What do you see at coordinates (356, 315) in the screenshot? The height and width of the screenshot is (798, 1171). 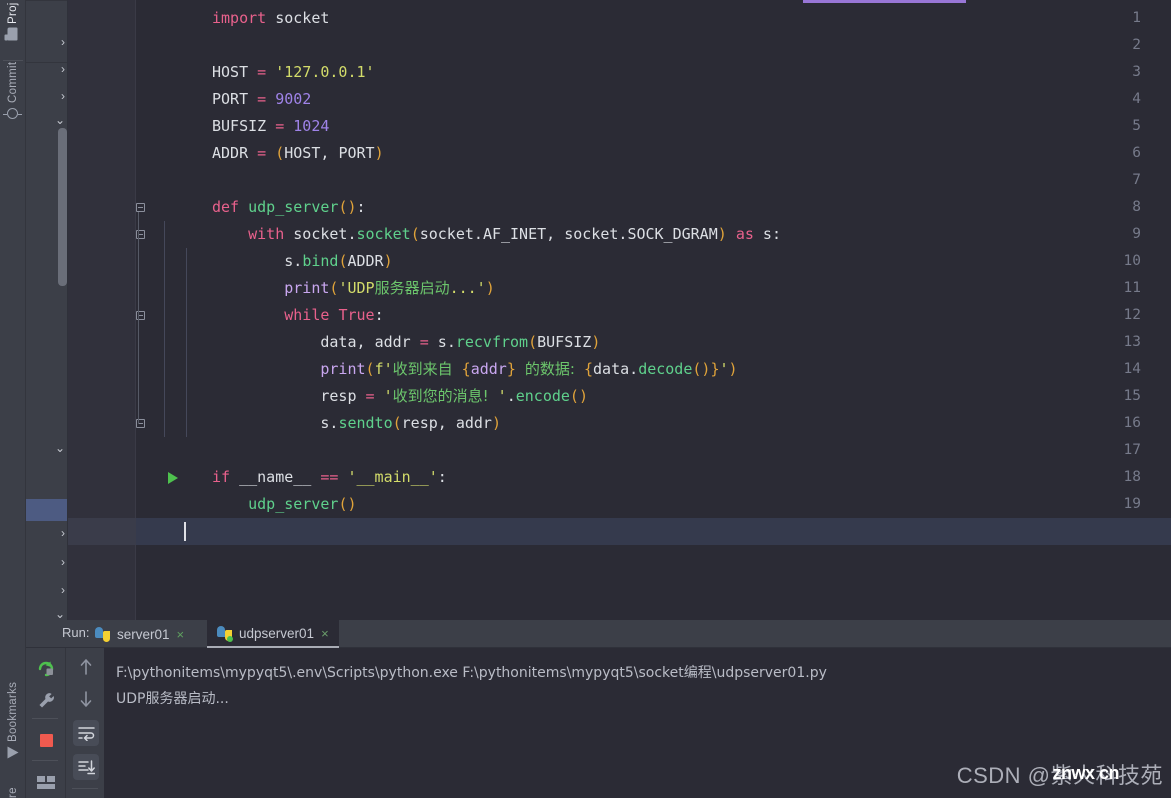 I see `code-token: True` at bounding box center [356, 315].